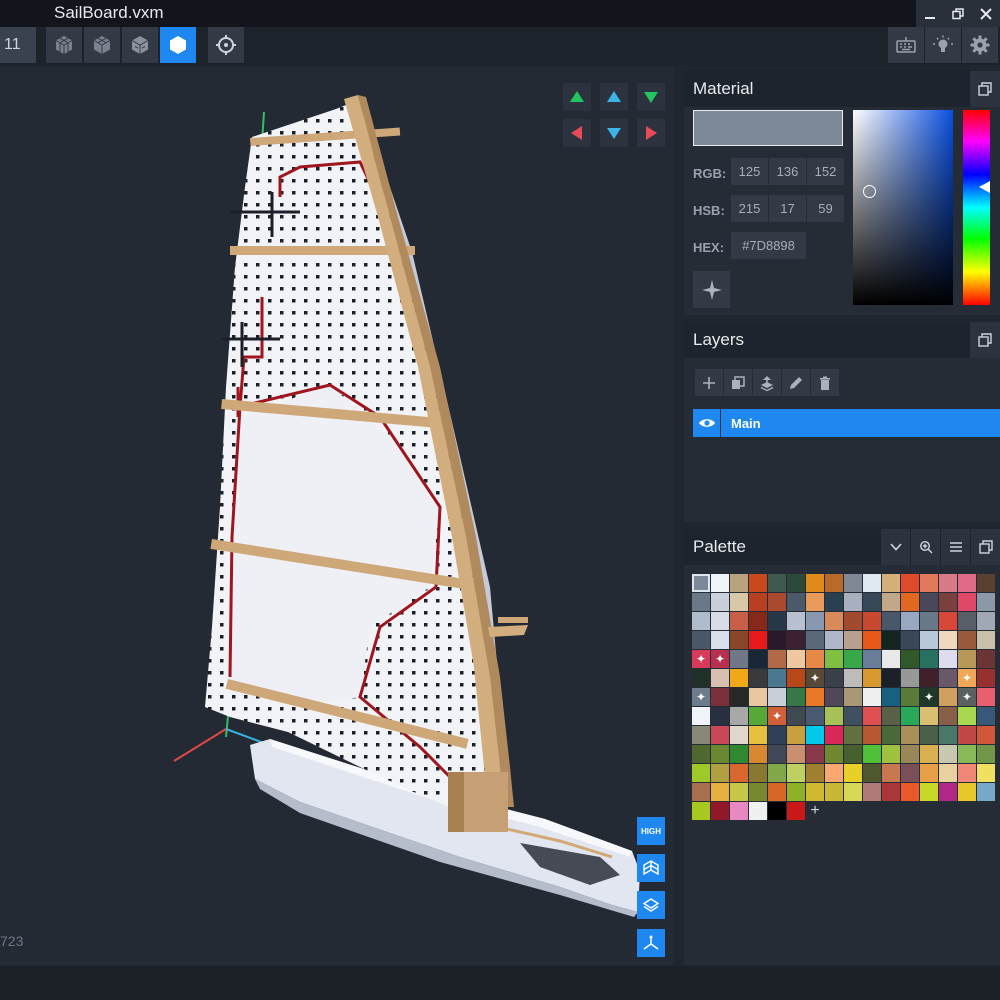  Describe the element at coordinates (651, 133) in the screenshot. I see `nav-right-button` at that location.